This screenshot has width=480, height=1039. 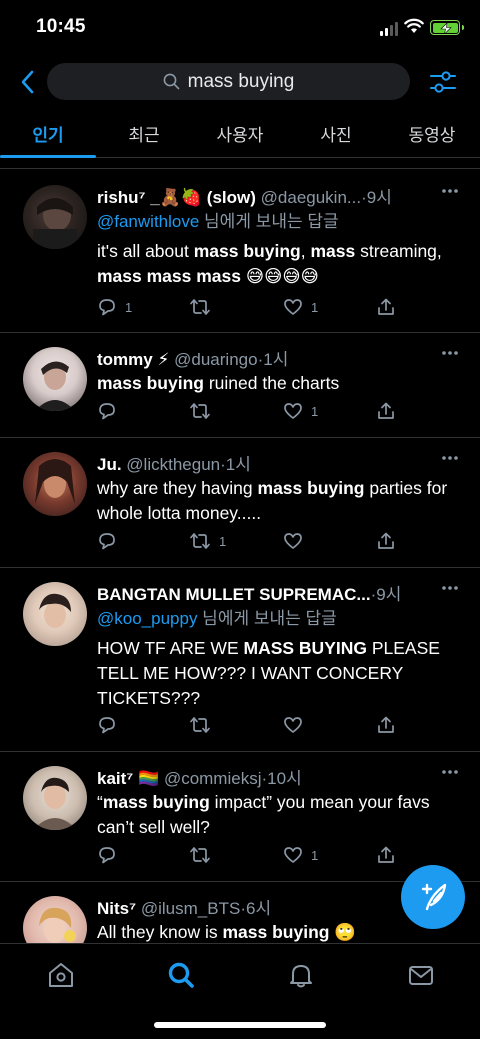 I want to click on tab-photos: 사진, so click(x=336, y=132).